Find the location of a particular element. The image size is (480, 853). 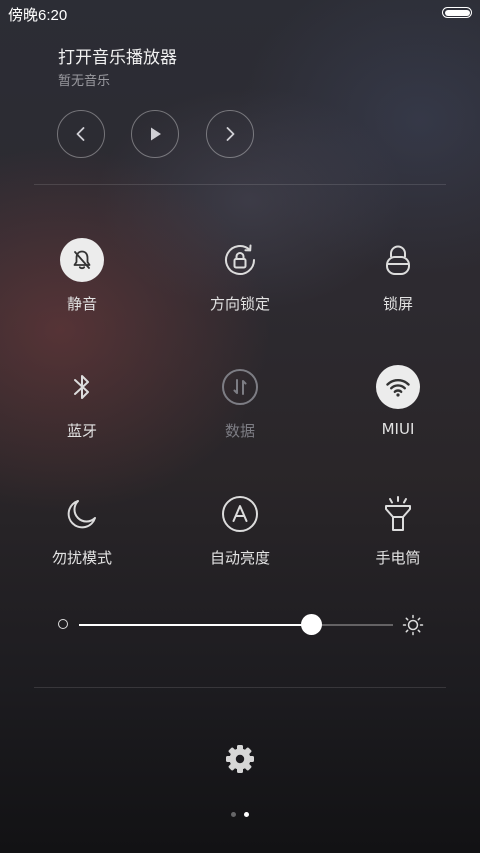

status-time: 傍晚6:20 is located at coordinates (38, 15).